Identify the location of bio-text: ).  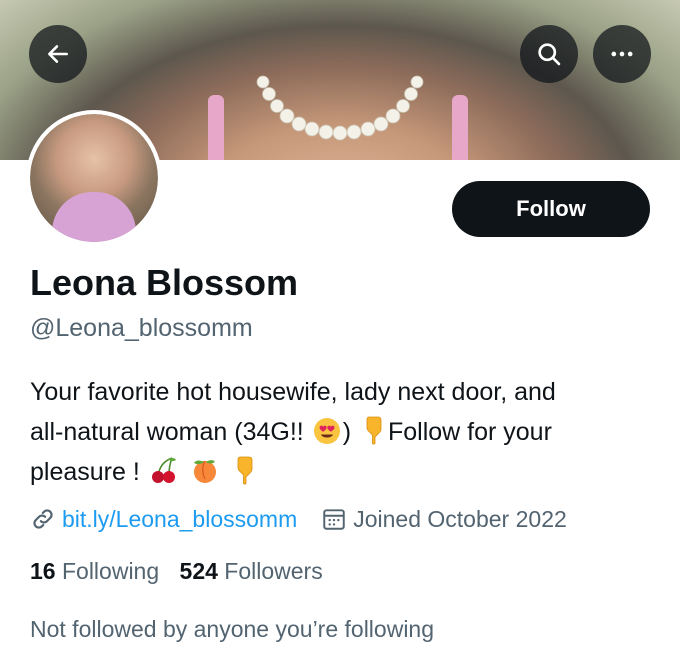
(347, 432).